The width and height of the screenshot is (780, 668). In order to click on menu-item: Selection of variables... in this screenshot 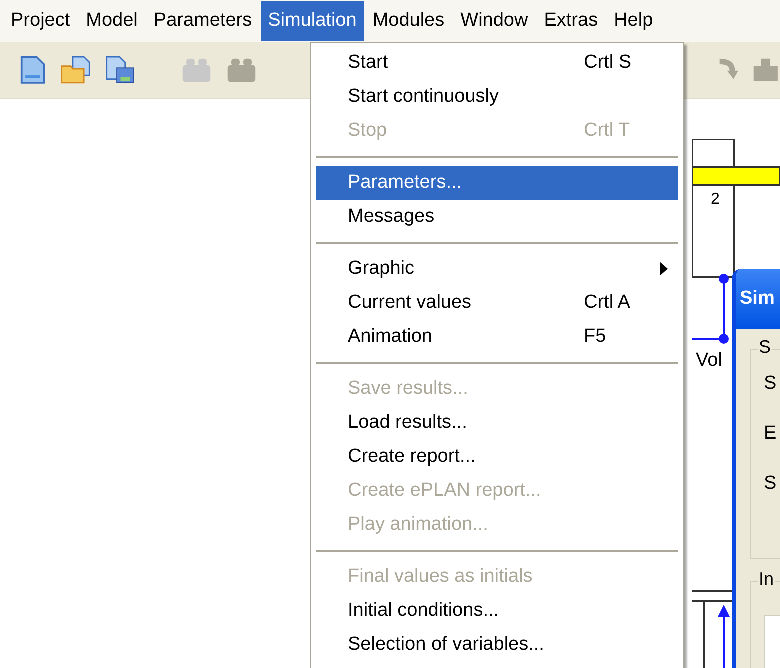, I will do `click(497, 645)`.